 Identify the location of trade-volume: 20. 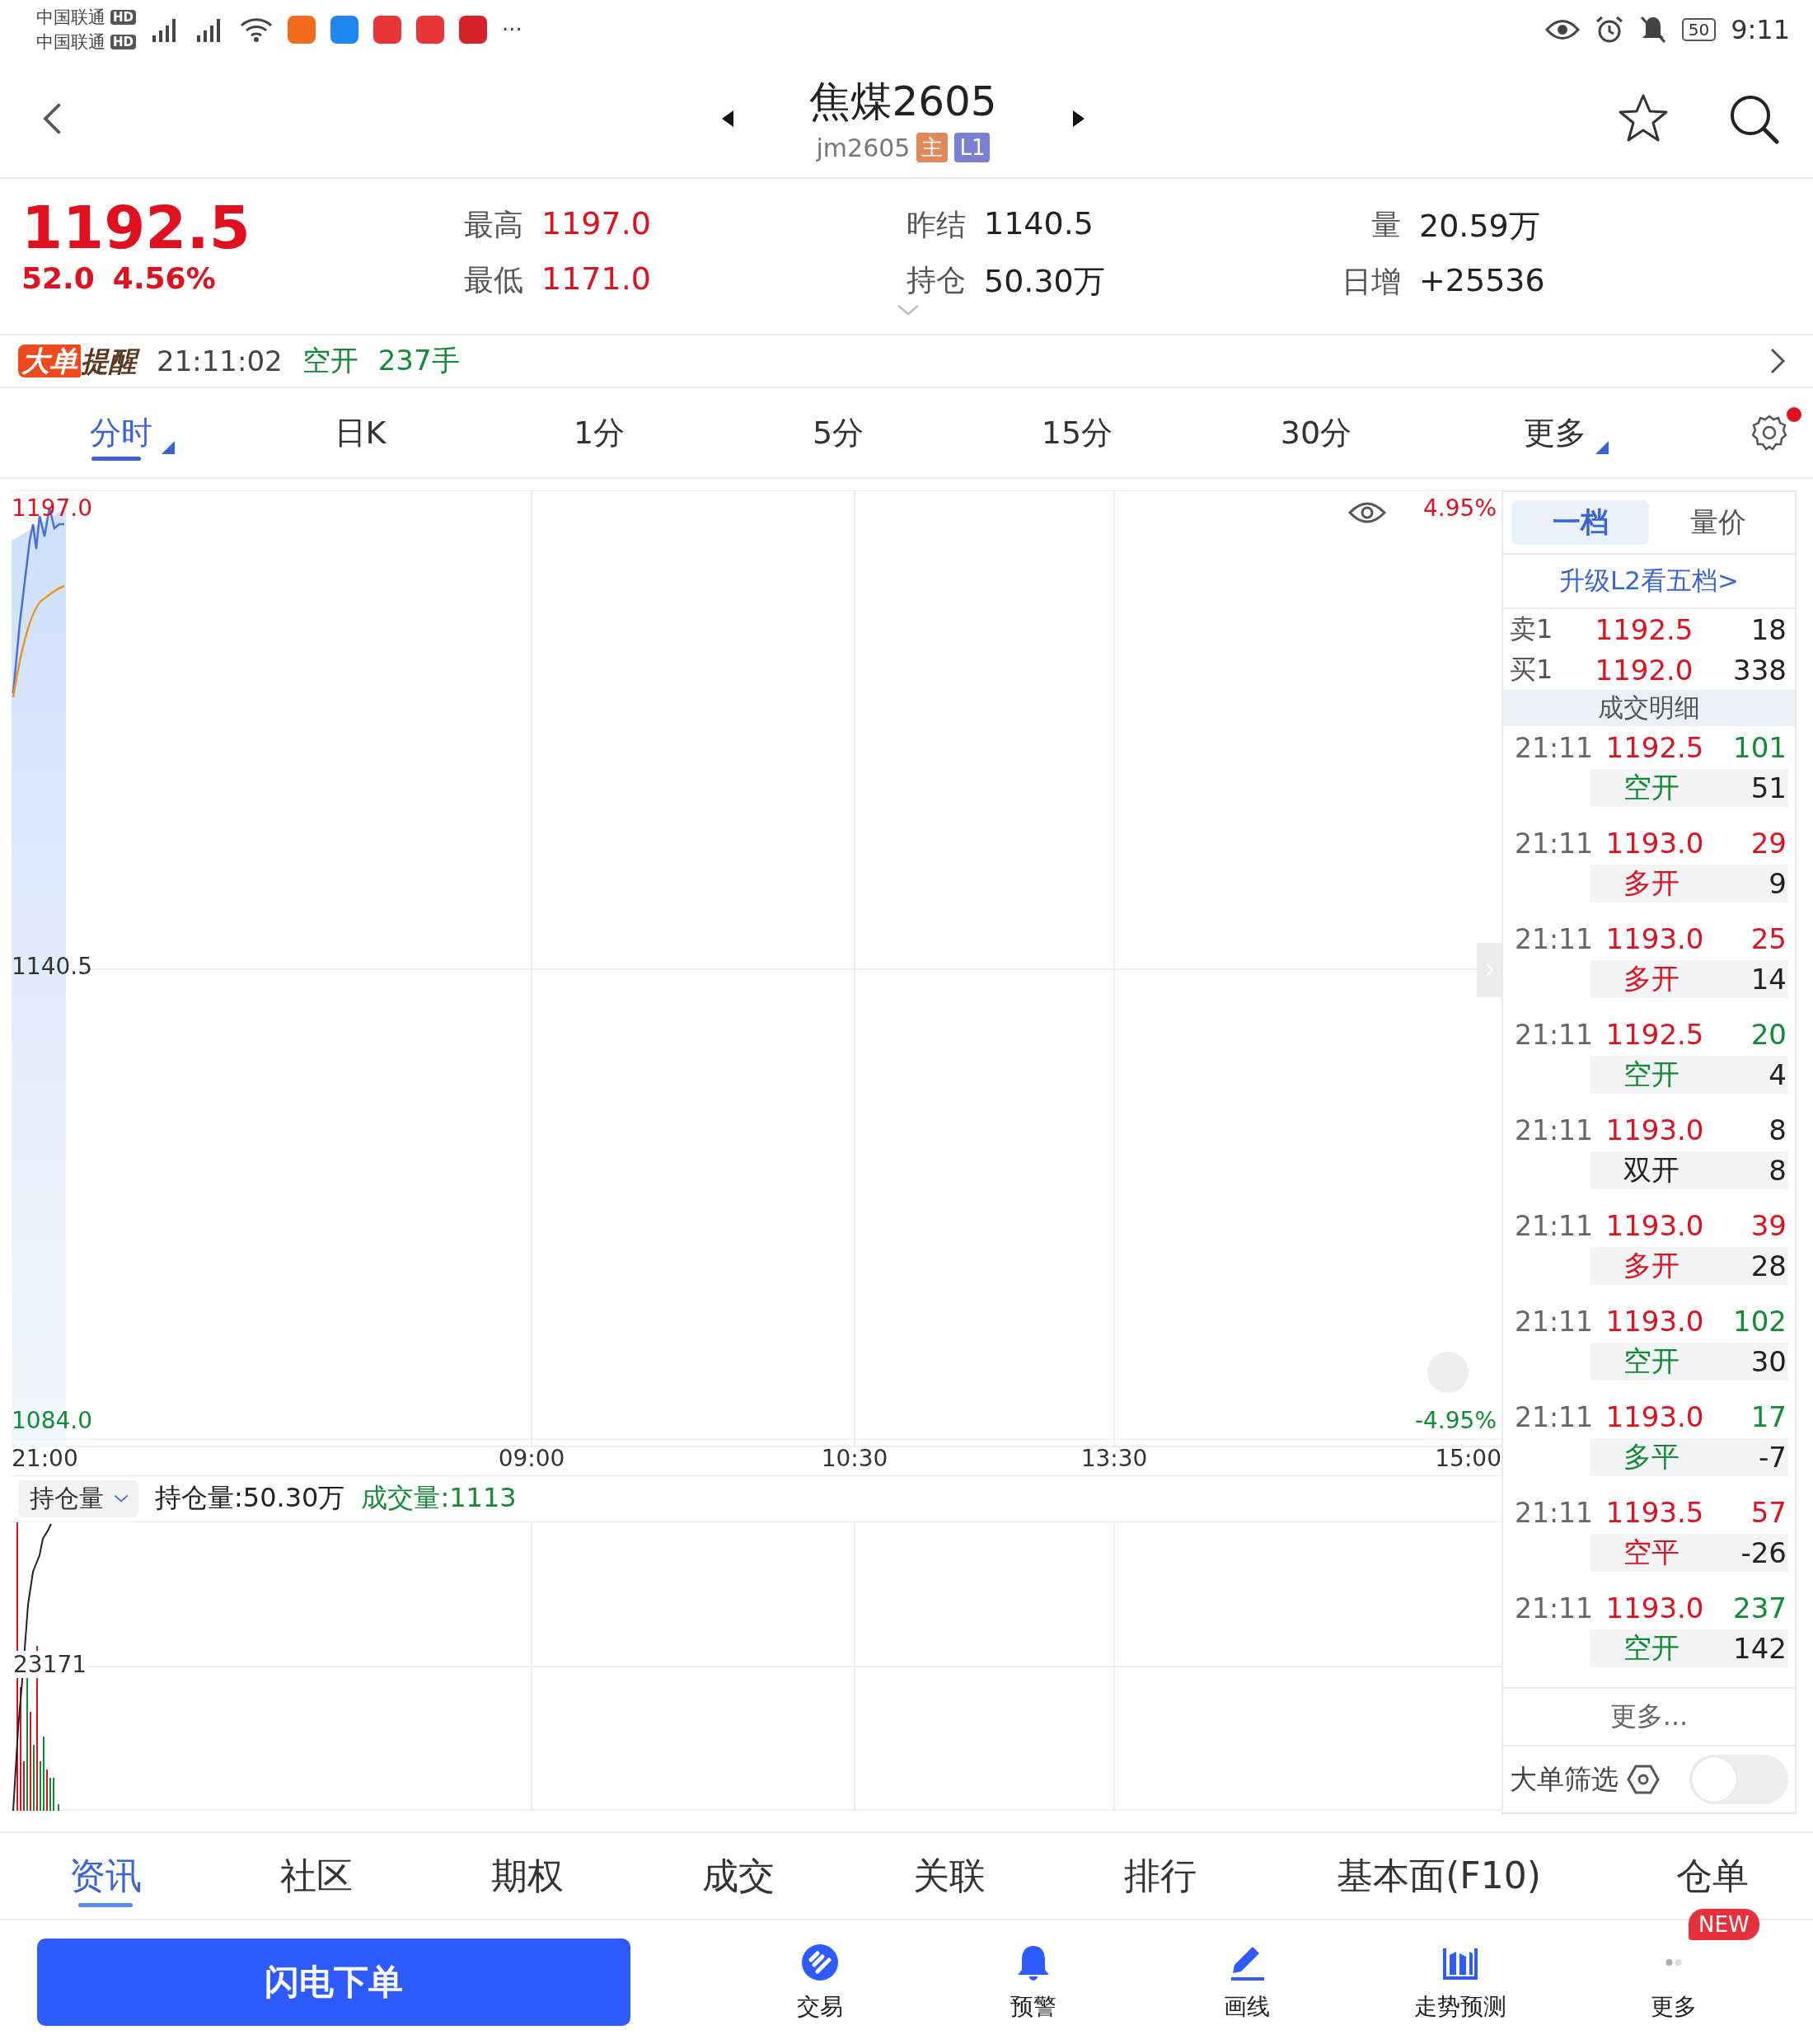
(1768, 1034).